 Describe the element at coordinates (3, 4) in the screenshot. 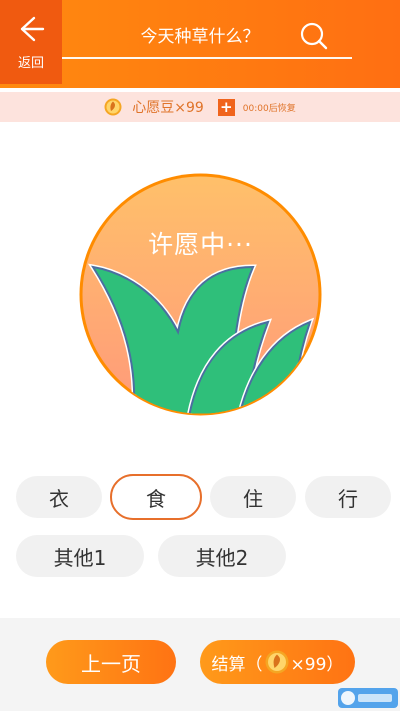

I see `watermark-text` at that location.